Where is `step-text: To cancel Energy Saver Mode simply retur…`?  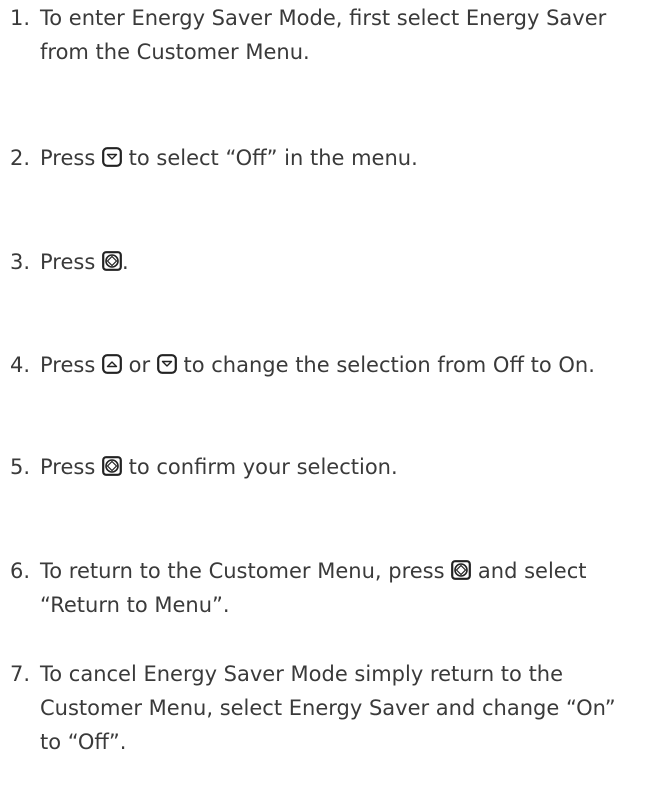 step-text: To cancel Energy Saver Mode simply retur… is located at coordinates (302, 674).